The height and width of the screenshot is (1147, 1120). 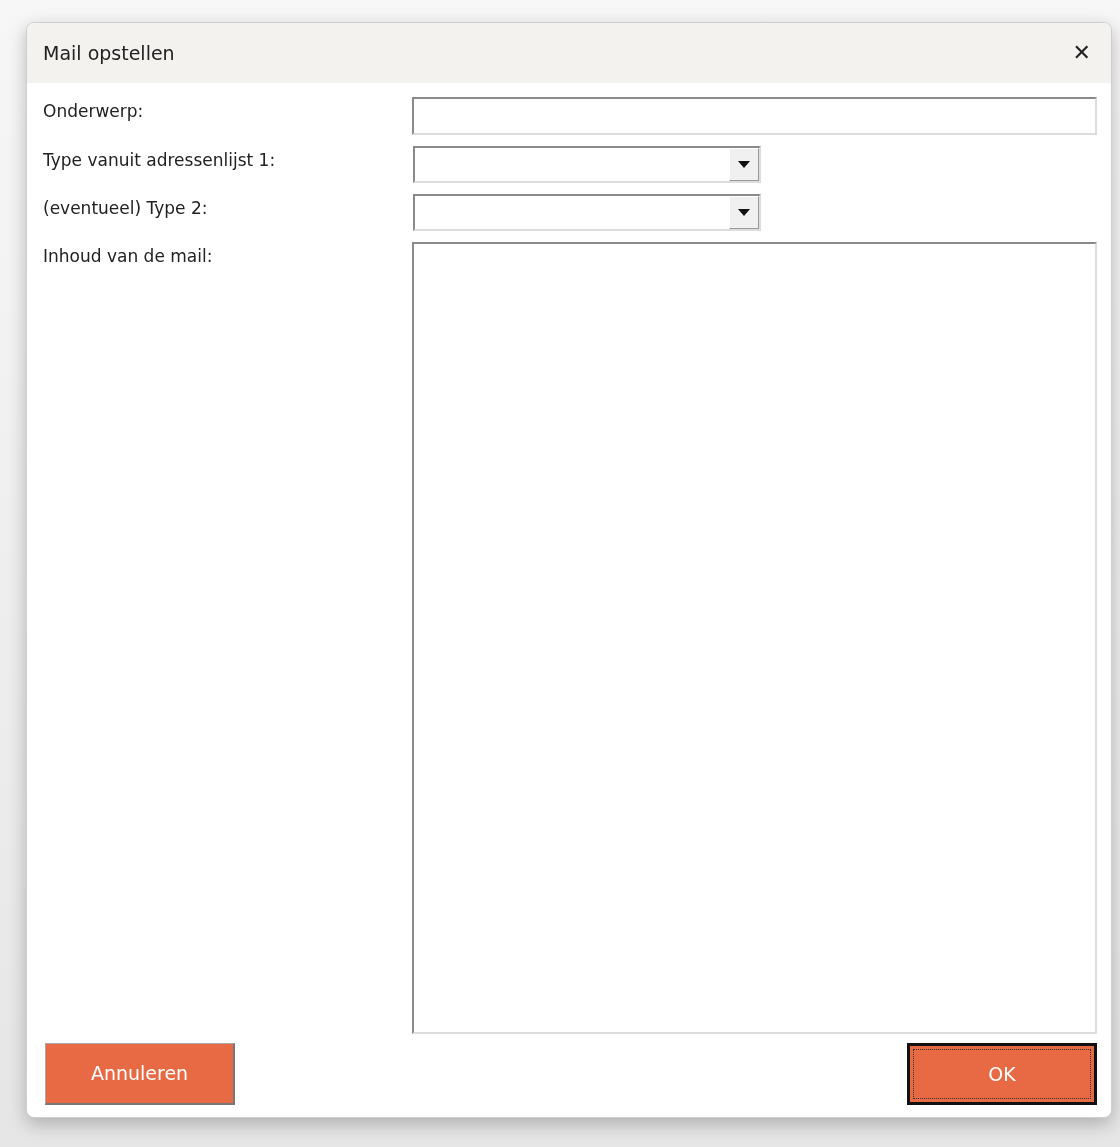 I want to click on field-label: Type vanuit adressenlijst 1:, so click(x=160, y=160).